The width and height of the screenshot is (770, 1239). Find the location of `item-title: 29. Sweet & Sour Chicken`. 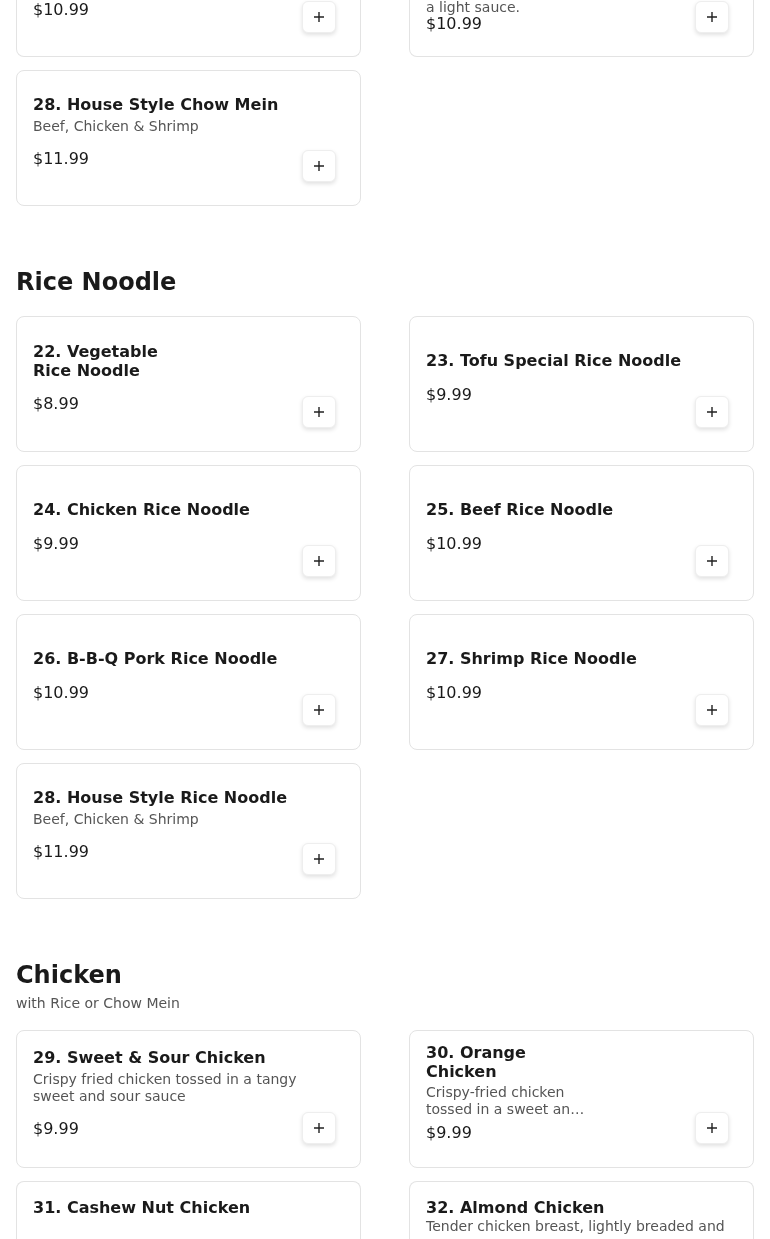

item-title: 29. Sweet & Sour Chicken is located at coordinates (150, 1057).